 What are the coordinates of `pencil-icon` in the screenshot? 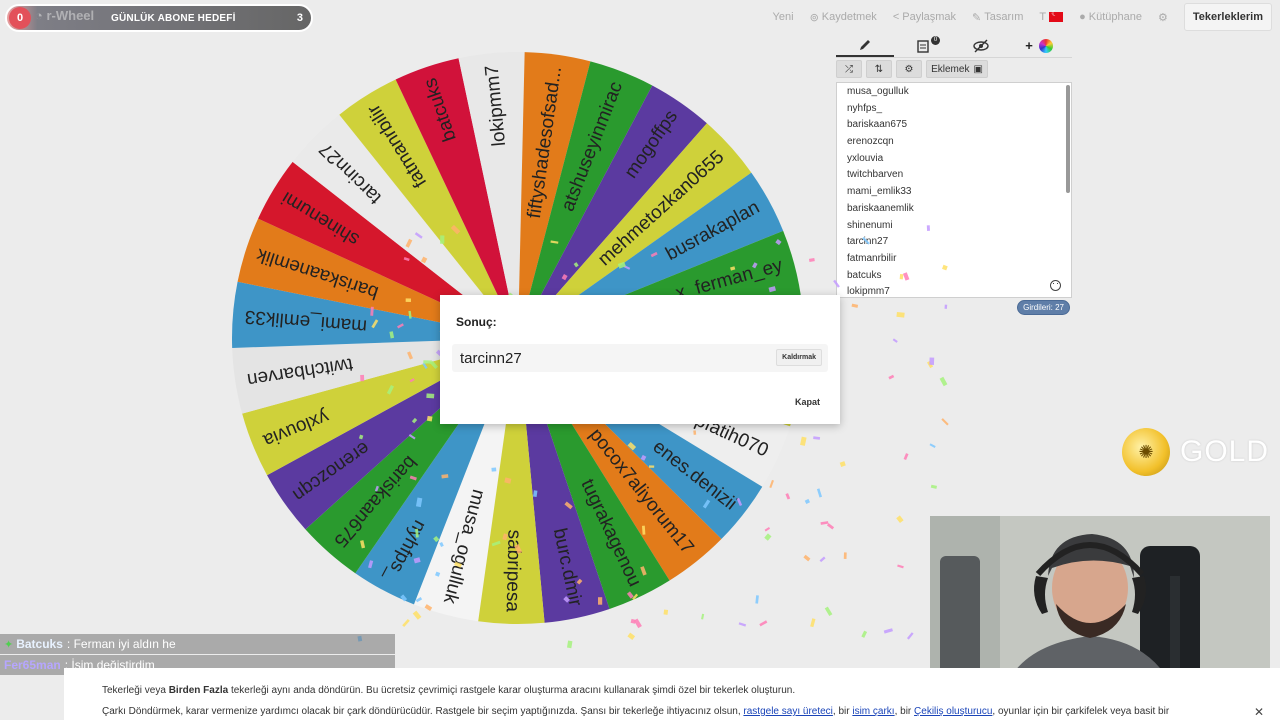 It's located at (865, 44).